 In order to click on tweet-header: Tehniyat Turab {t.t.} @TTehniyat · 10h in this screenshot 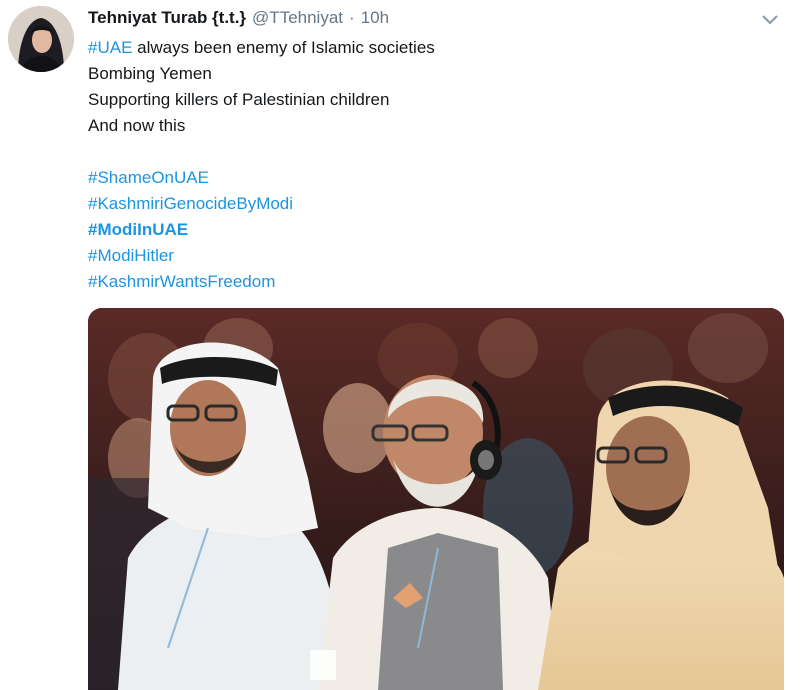, I will do `click(238, 20)`.